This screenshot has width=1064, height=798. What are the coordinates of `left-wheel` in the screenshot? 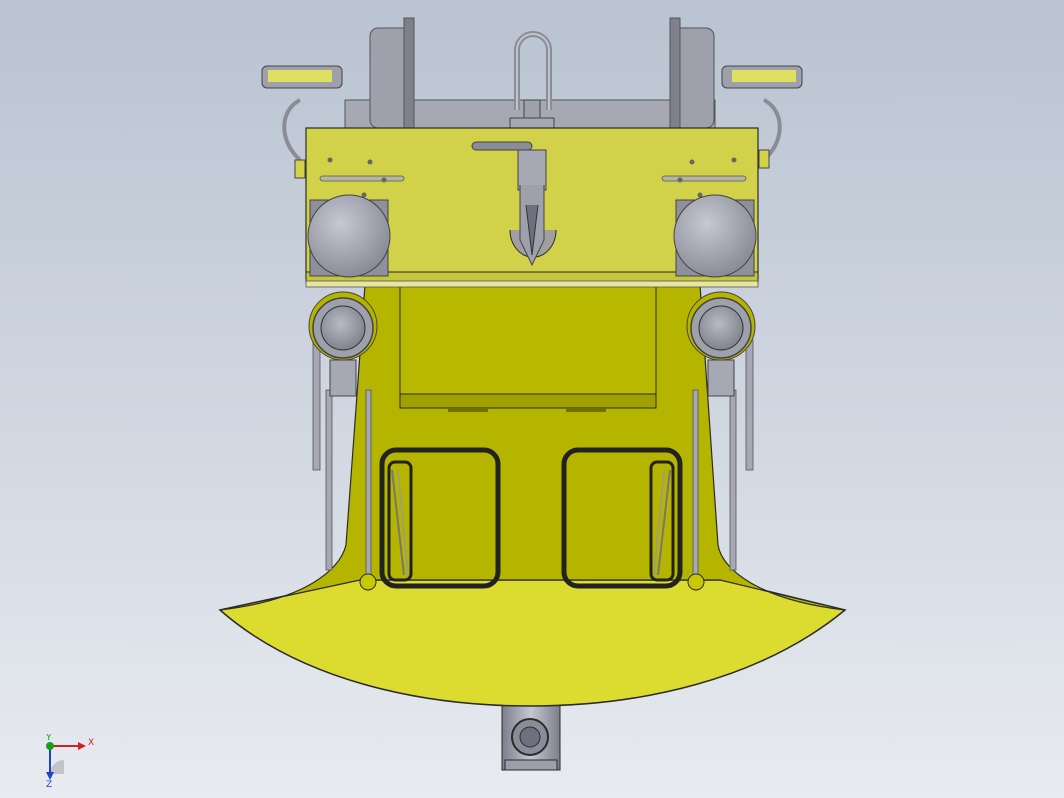 It's located at (392, 73).